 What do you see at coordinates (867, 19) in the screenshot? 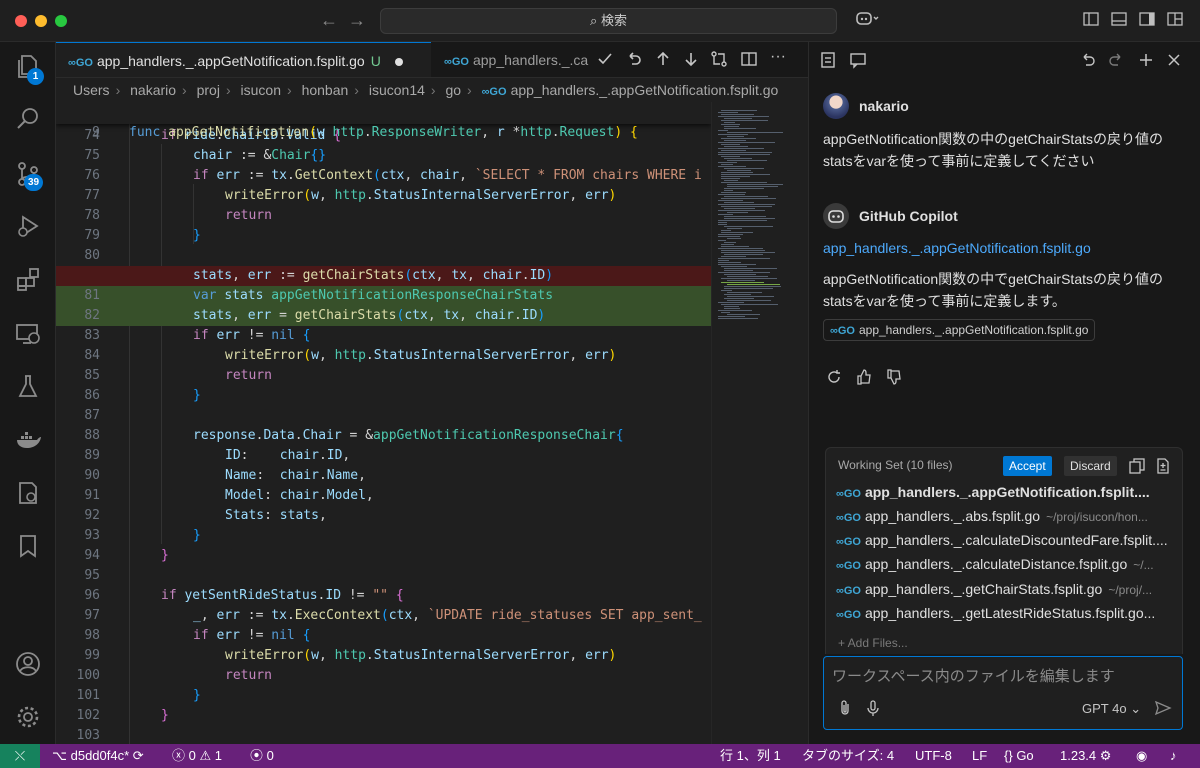
I see `copilot-icon` at bounding box center [867, 19].